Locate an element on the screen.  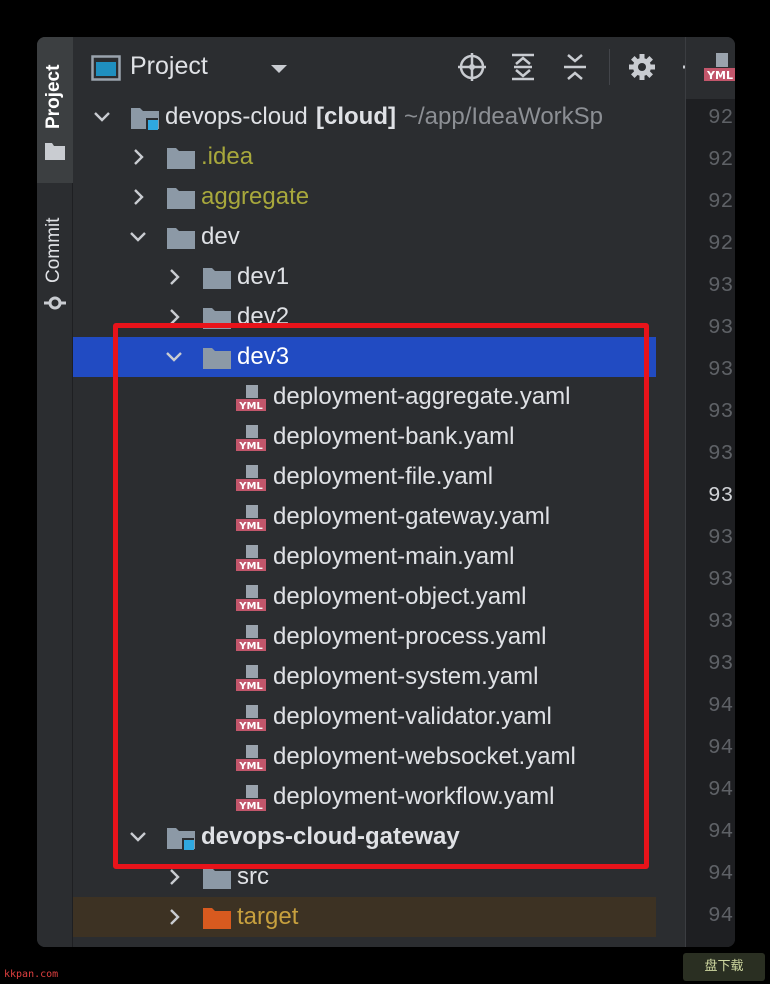
commit-tool-tab: Commit is located at coordinates (55, 252).